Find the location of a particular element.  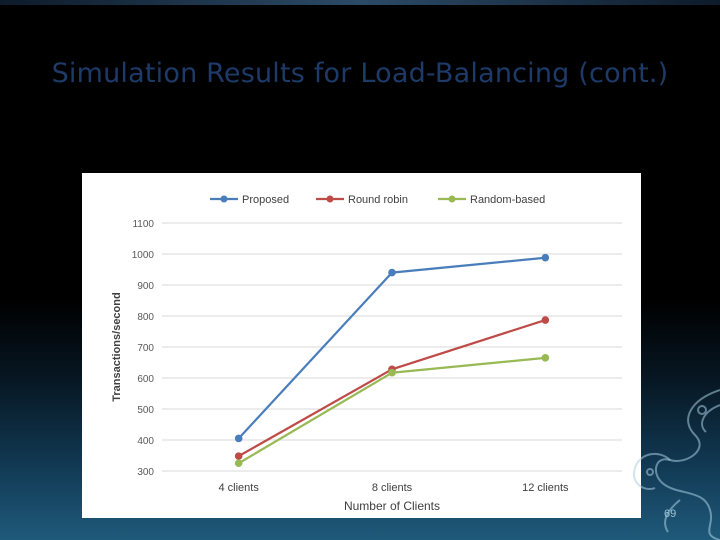

x-axis-title: Number of Clients is located at coordinates (392, 506).